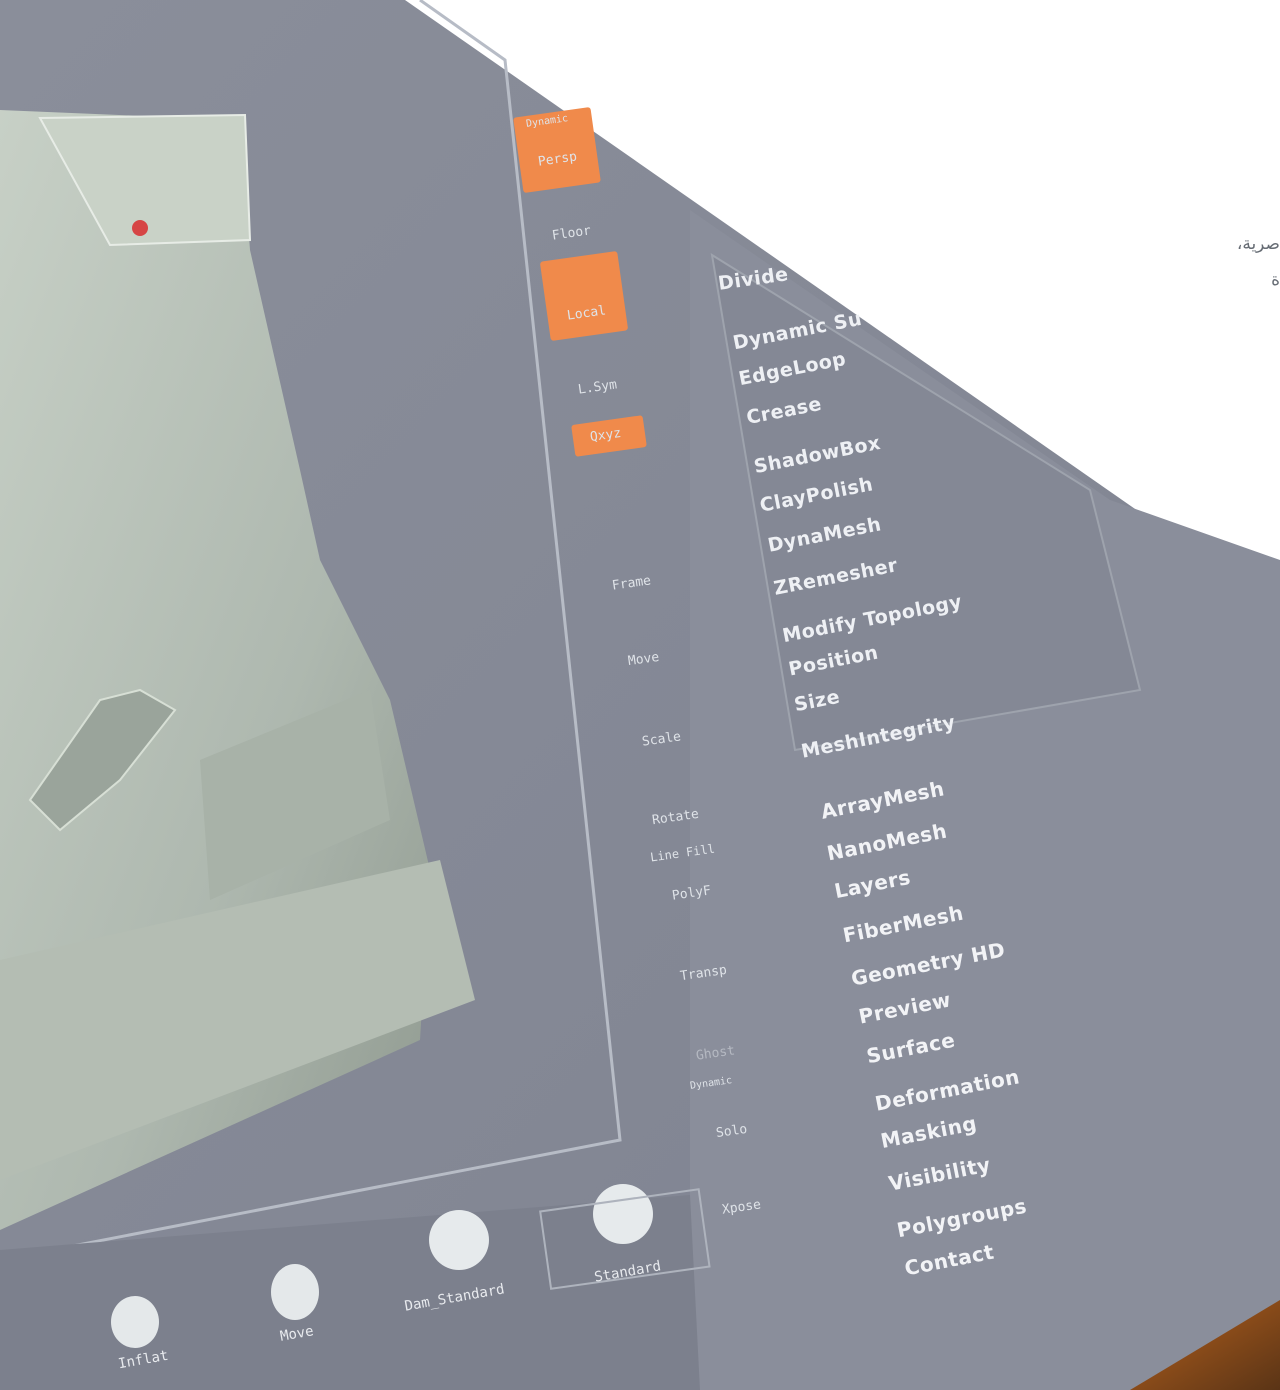 This screenshot has height=1390, width=1280. Describe the element at coordinates (295, 1292) in the screenshot. I see `move-brush-icon` at that location.